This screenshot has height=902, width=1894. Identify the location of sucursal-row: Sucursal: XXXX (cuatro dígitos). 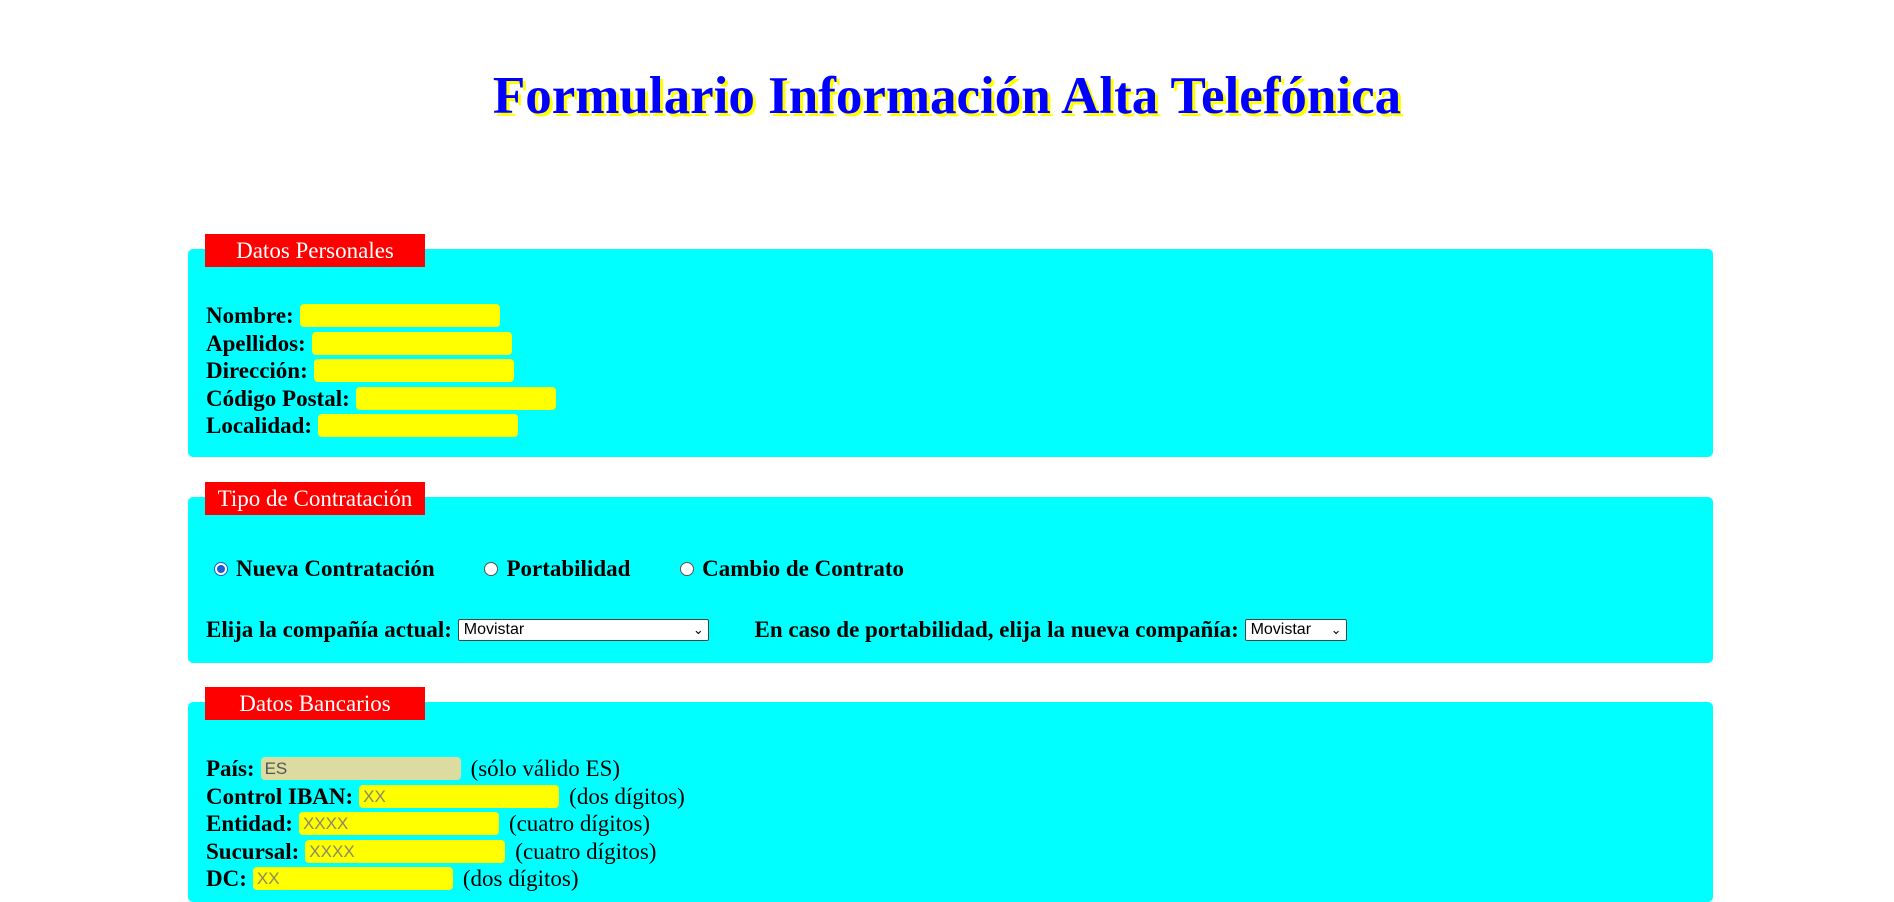
(431, 851).